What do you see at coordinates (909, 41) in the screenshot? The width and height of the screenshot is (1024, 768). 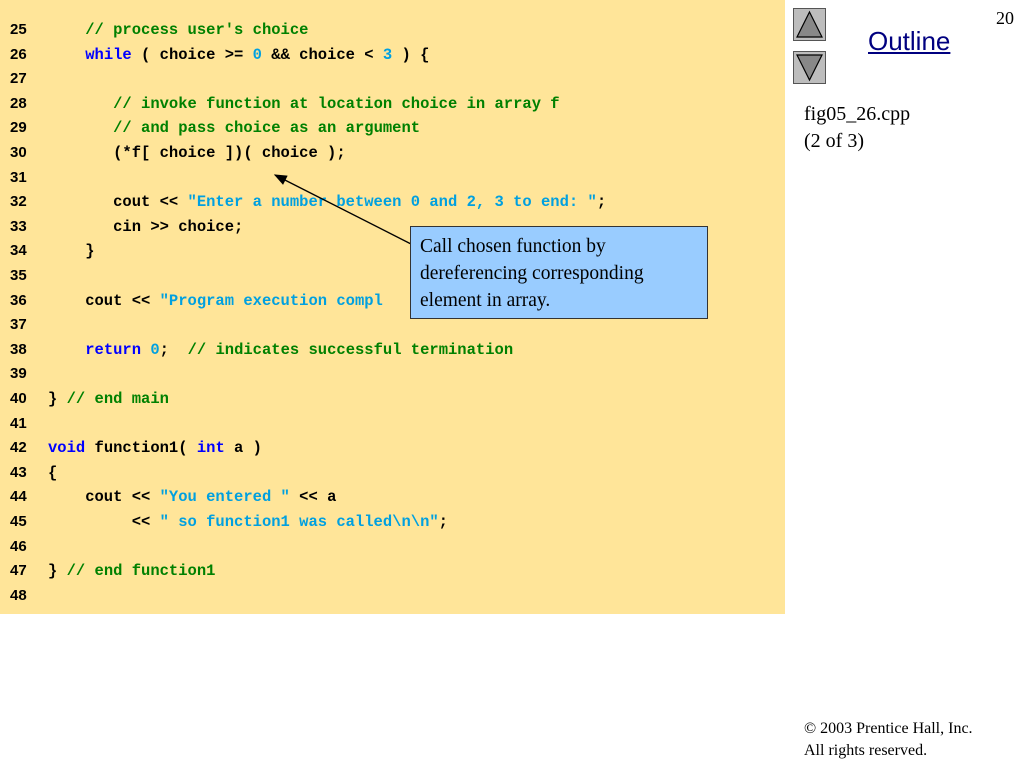 I see `outline-link: Outline` at bounding box center [909, 41].